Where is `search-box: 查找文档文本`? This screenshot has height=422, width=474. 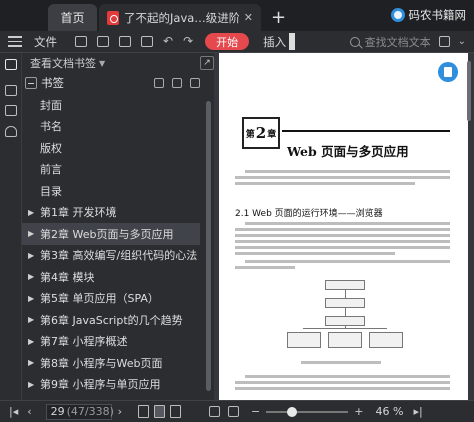
search-box: 查找文档文本 is located at coordinates (390, 42).